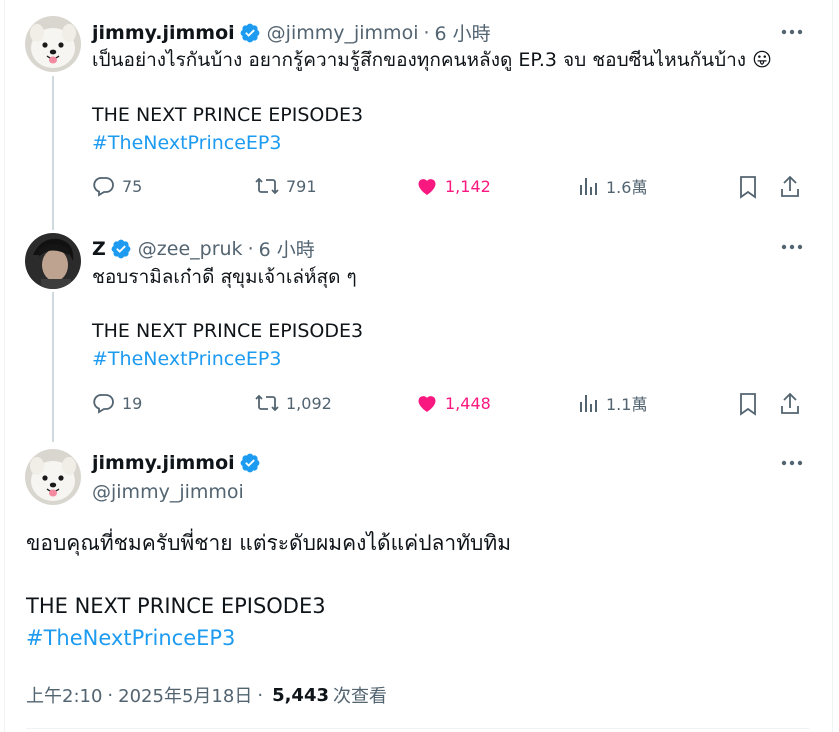 This screenshot has width=839, height=732. Describe the element at coordinates (627, 404) in the screenshot. I see `view-count: 1.1萬` at that location.